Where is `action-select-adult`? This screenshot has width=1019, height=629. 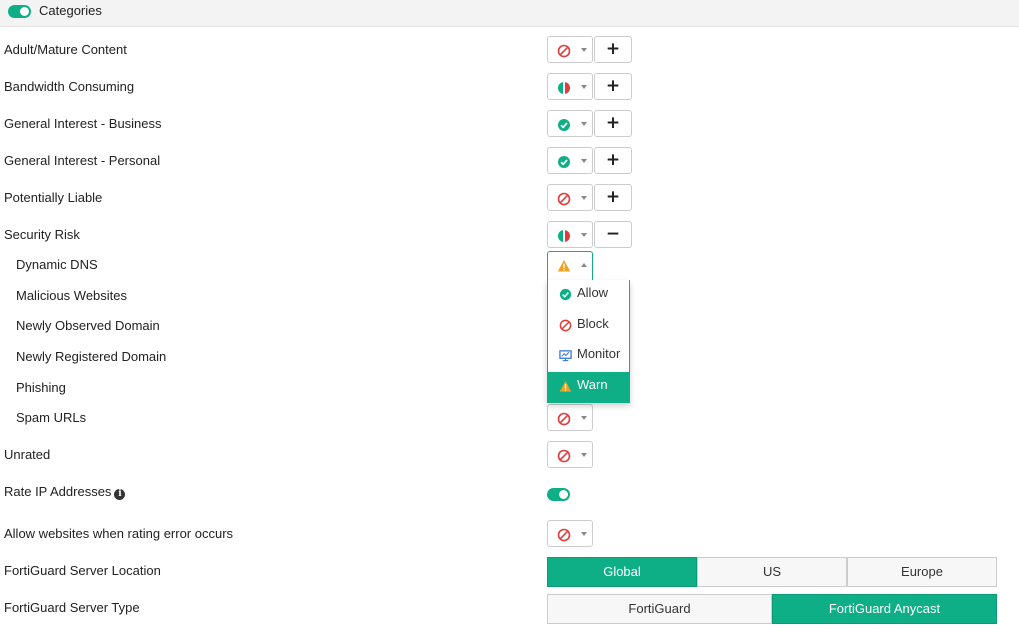 action-select-adult is located at coordinates (570, 49).